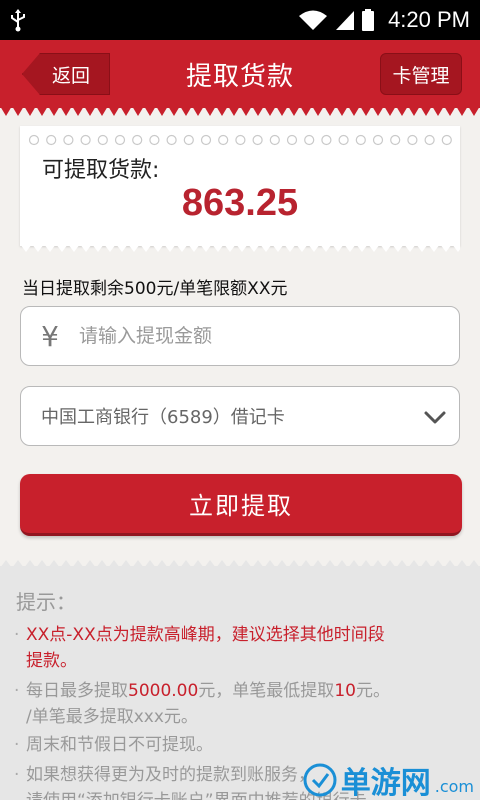 The width and height of the screenshot is (480, 800). I want to click on balance-card: 可提取货款: 863.25, so click(240, 189).